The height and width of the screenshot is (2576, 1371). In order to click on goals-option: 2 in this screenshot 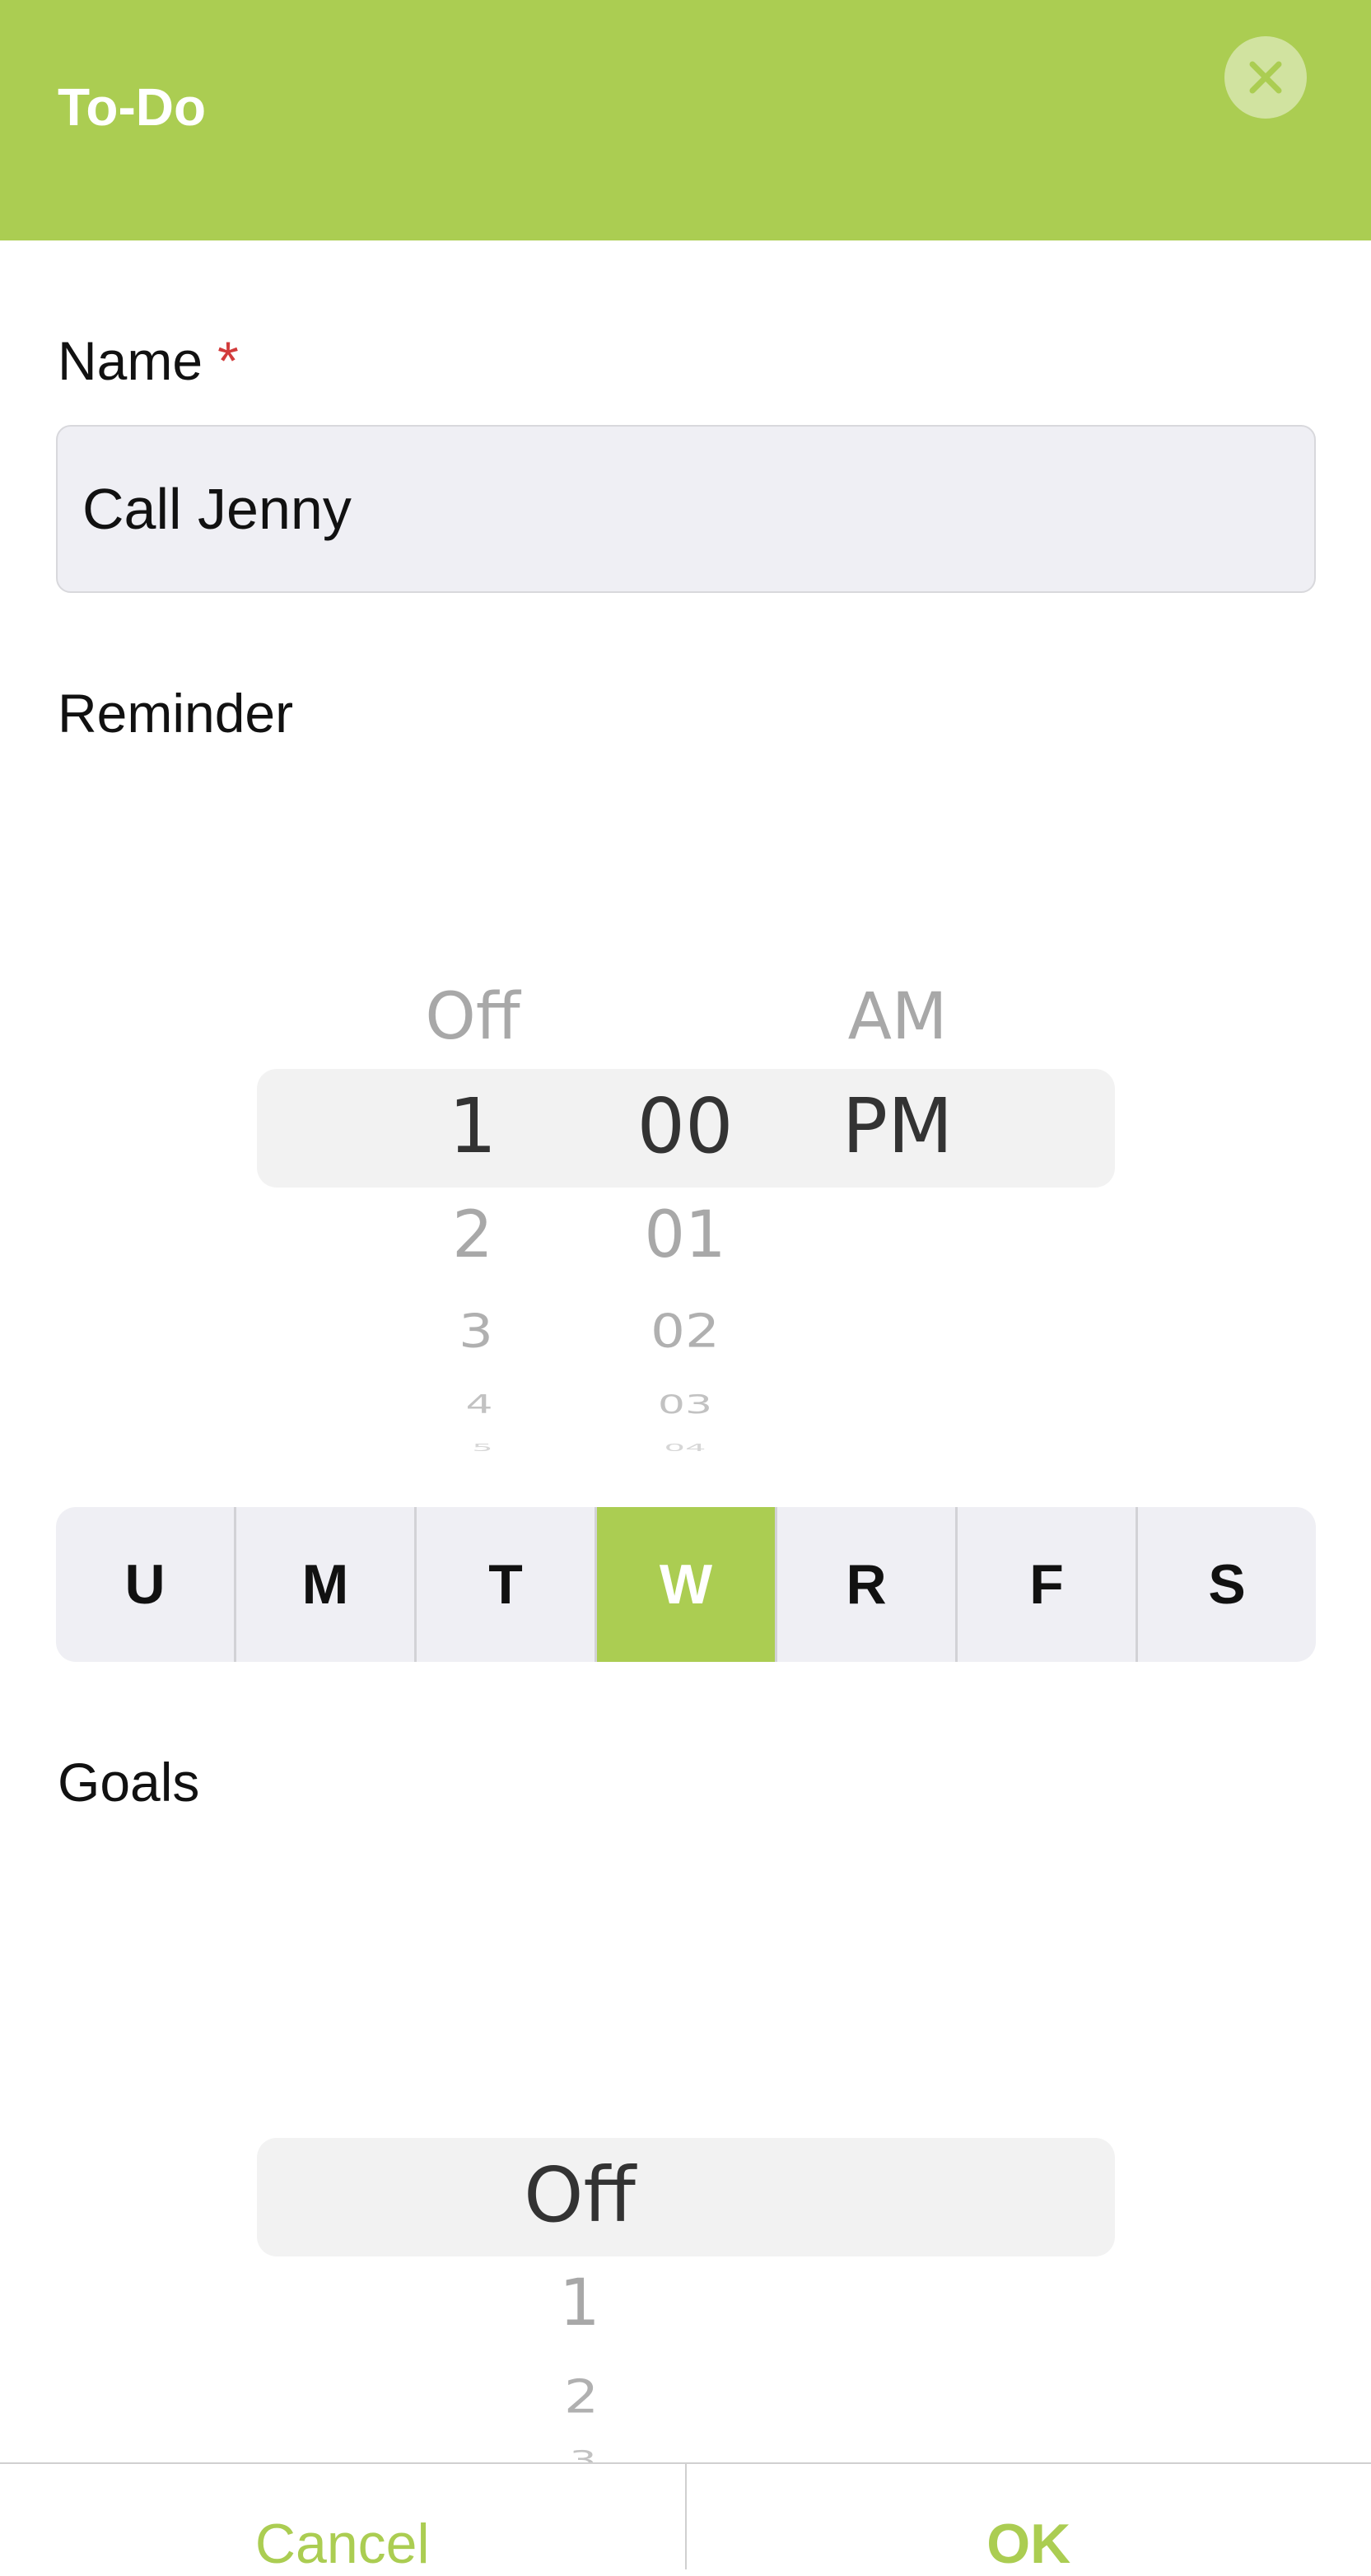, I will do `click(581, 2397)`.